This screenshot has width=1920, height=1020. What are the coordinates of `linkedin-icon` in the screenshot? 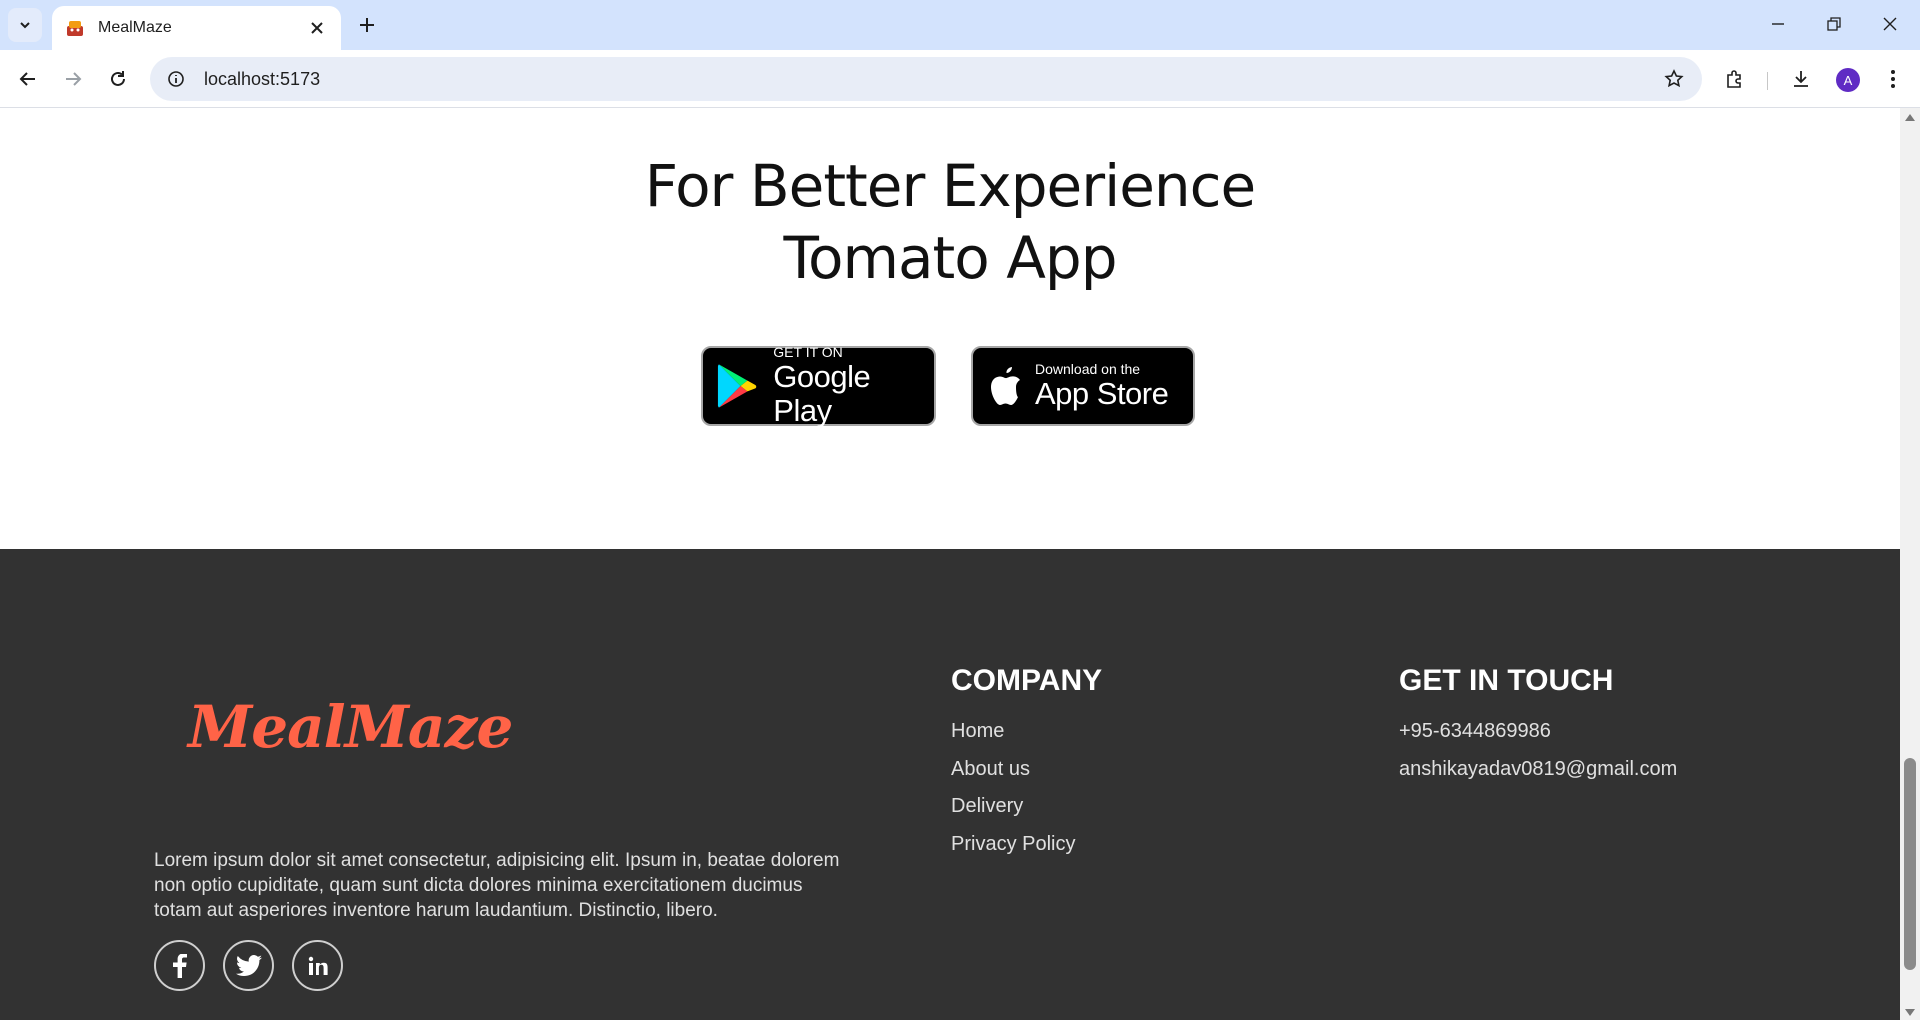 It's located at (318, 965).